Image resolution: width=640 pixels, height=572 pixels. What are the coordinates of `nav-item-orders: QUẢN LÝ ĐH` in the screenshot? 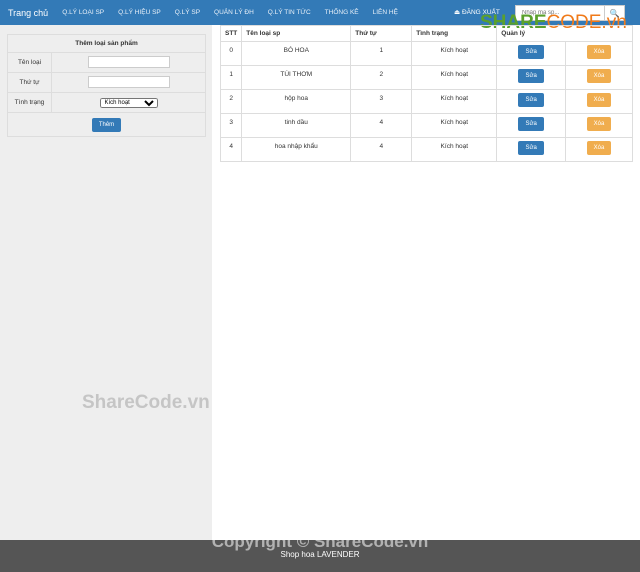 It's located at (234, 12).